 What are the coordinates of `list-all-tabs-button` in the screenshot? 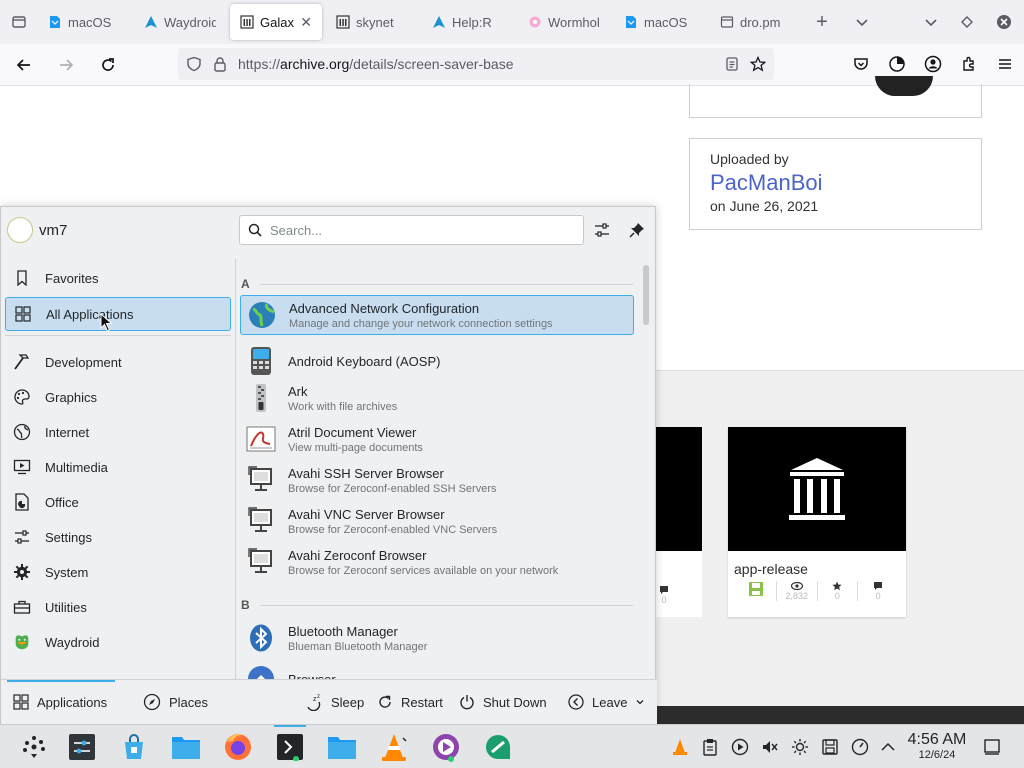 It's located at (19, 22).